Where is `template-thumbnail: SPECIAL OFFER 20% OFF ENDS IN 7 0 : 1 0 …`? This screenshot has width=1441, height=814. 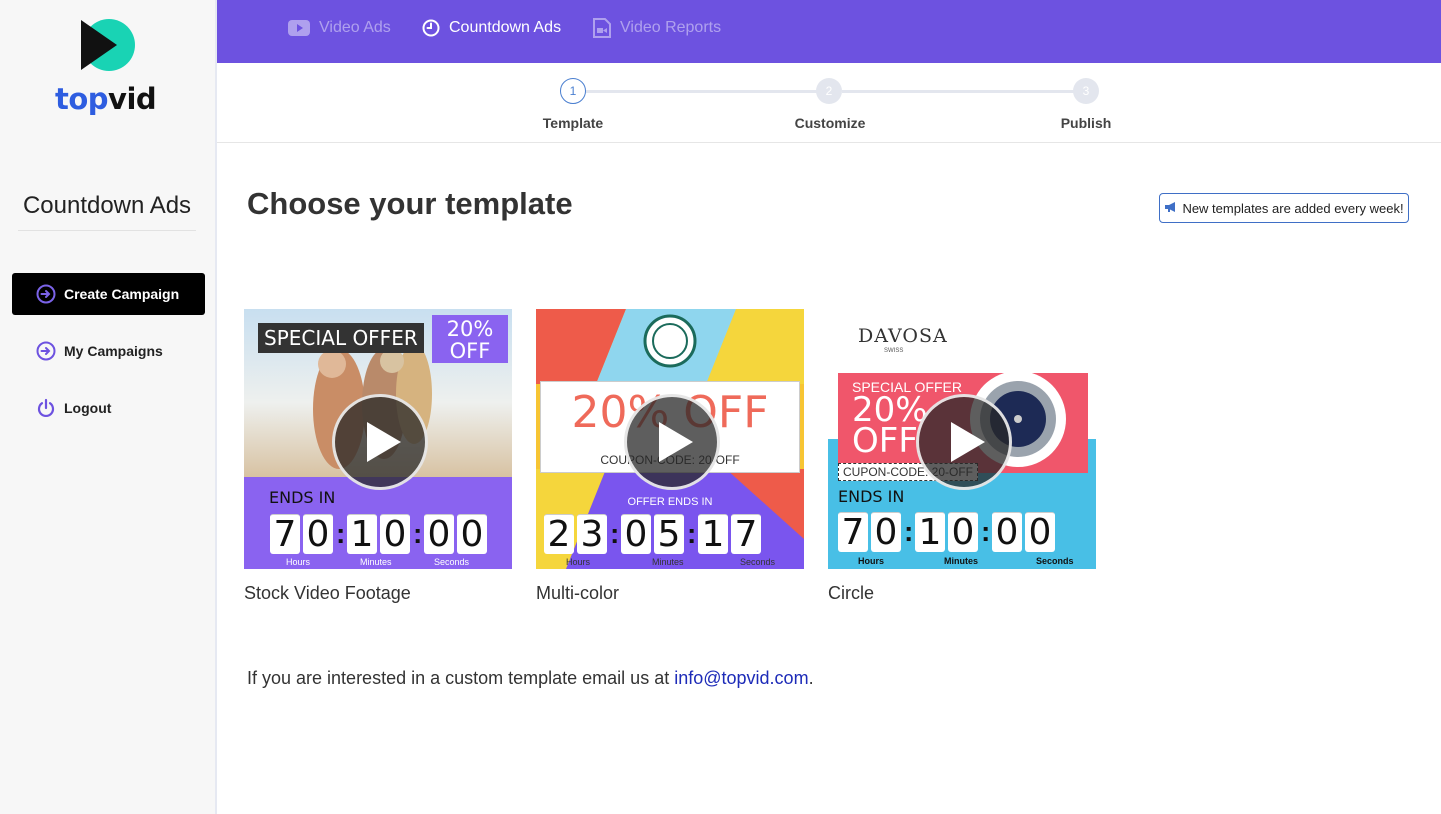 template-thumbnail: SPECIAL OFFER 20% OFF ENDS IN 7 0 : 1 0 … is located at coordinates (378, 439).